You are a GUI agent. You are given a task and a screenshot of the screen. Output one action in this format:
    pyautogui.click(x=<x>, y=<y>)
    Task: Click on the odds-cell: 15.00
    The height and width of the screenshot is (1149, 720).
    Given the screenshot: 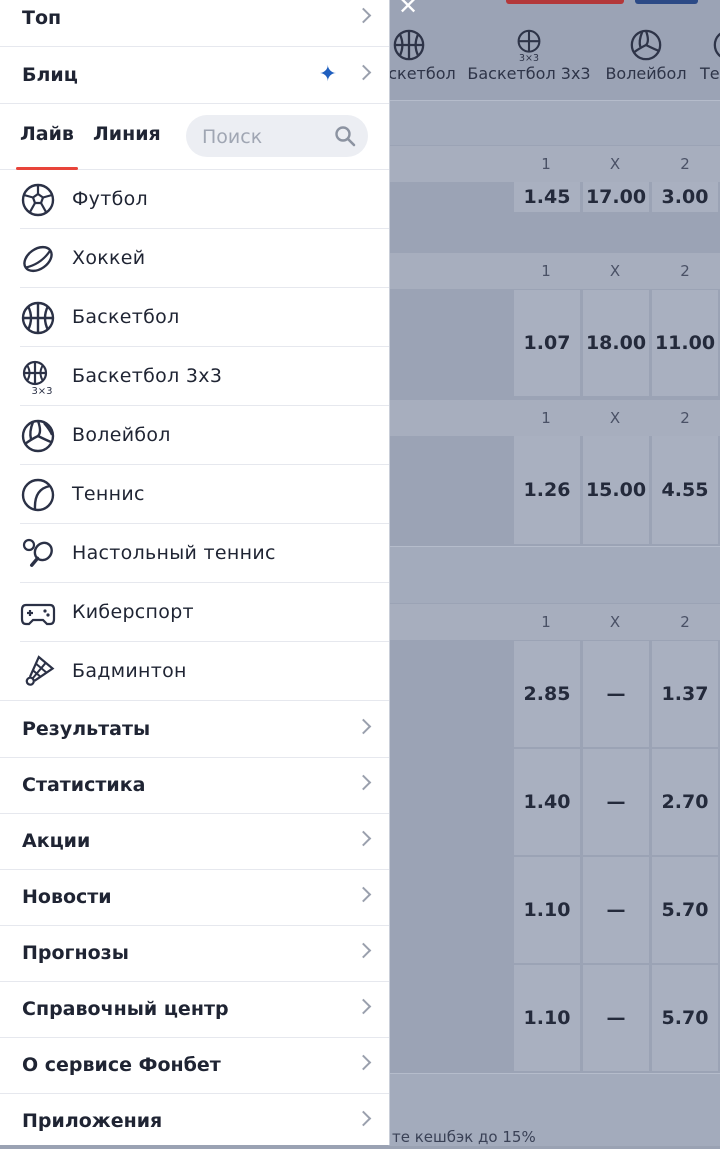 What is the action you would take?
    pyautogui.click(x=615, y=490)
    